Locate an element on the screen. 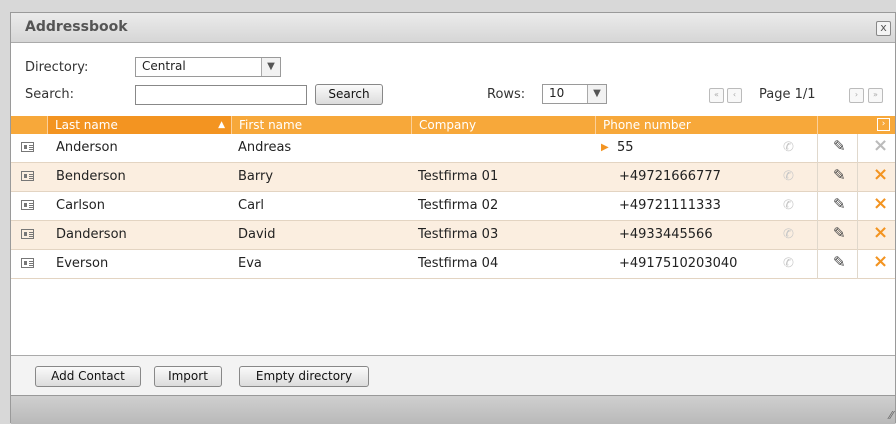 The height and width of the screenshot is (424, 896). first-name-cell: David is located at coordinates (257, 234).